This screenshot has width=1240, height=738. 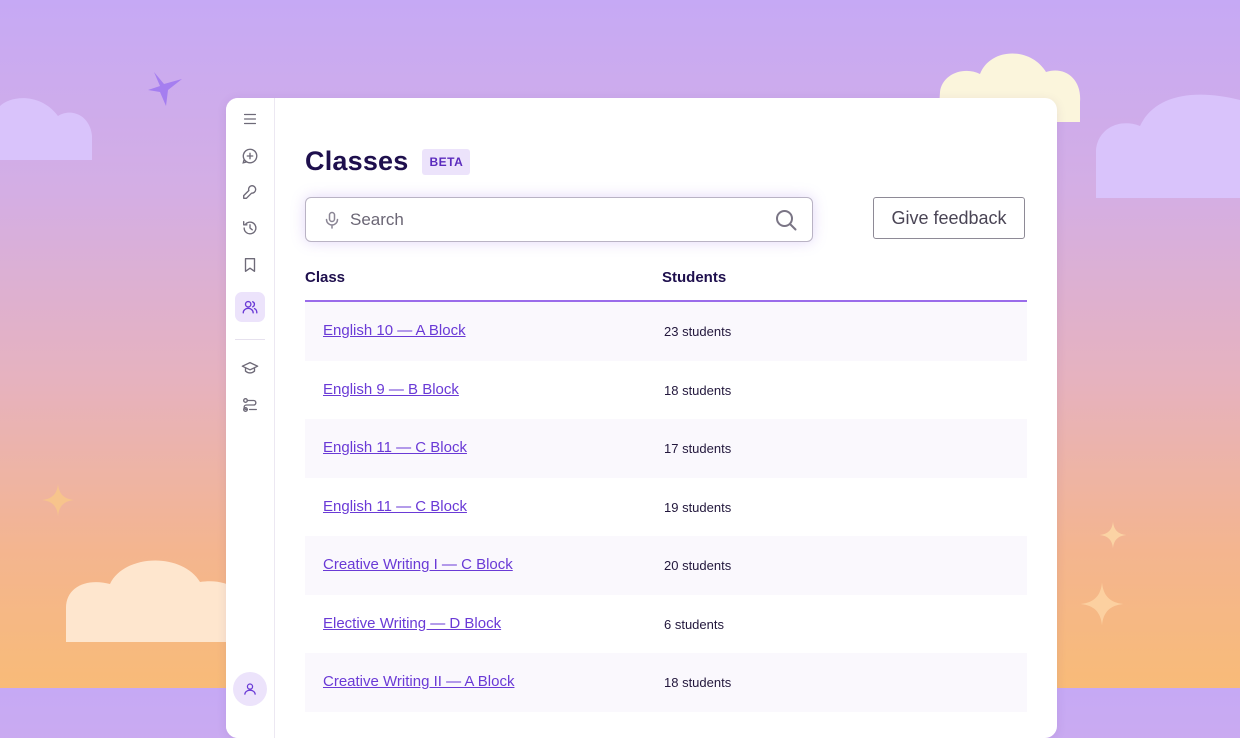 I want to click on bookmark-icon, so click(x=250, y=265).